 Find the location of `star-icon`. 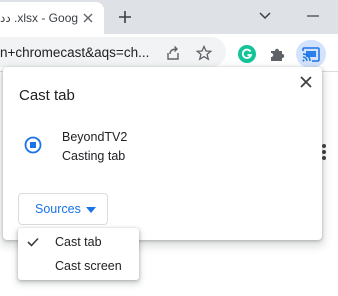

star-icon is located at coordinates (204, 53).